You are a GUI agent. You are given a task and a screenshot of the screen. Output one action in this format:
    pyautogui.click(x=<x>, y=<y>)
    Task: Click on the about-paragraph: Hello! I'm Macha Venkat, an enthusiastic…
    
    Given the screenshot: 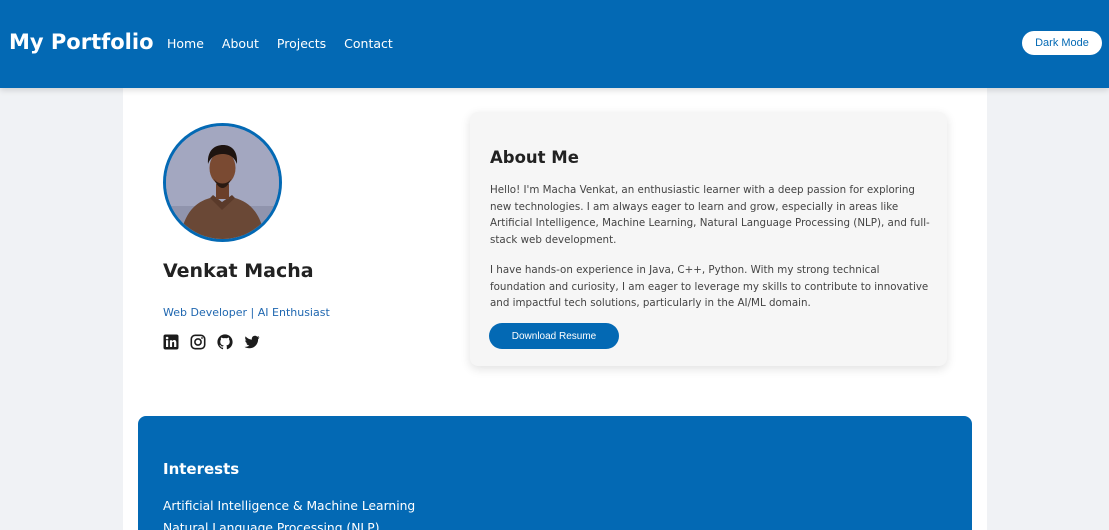 What is the action you would take?
    pyautogui.click(x=710, y=215)
    